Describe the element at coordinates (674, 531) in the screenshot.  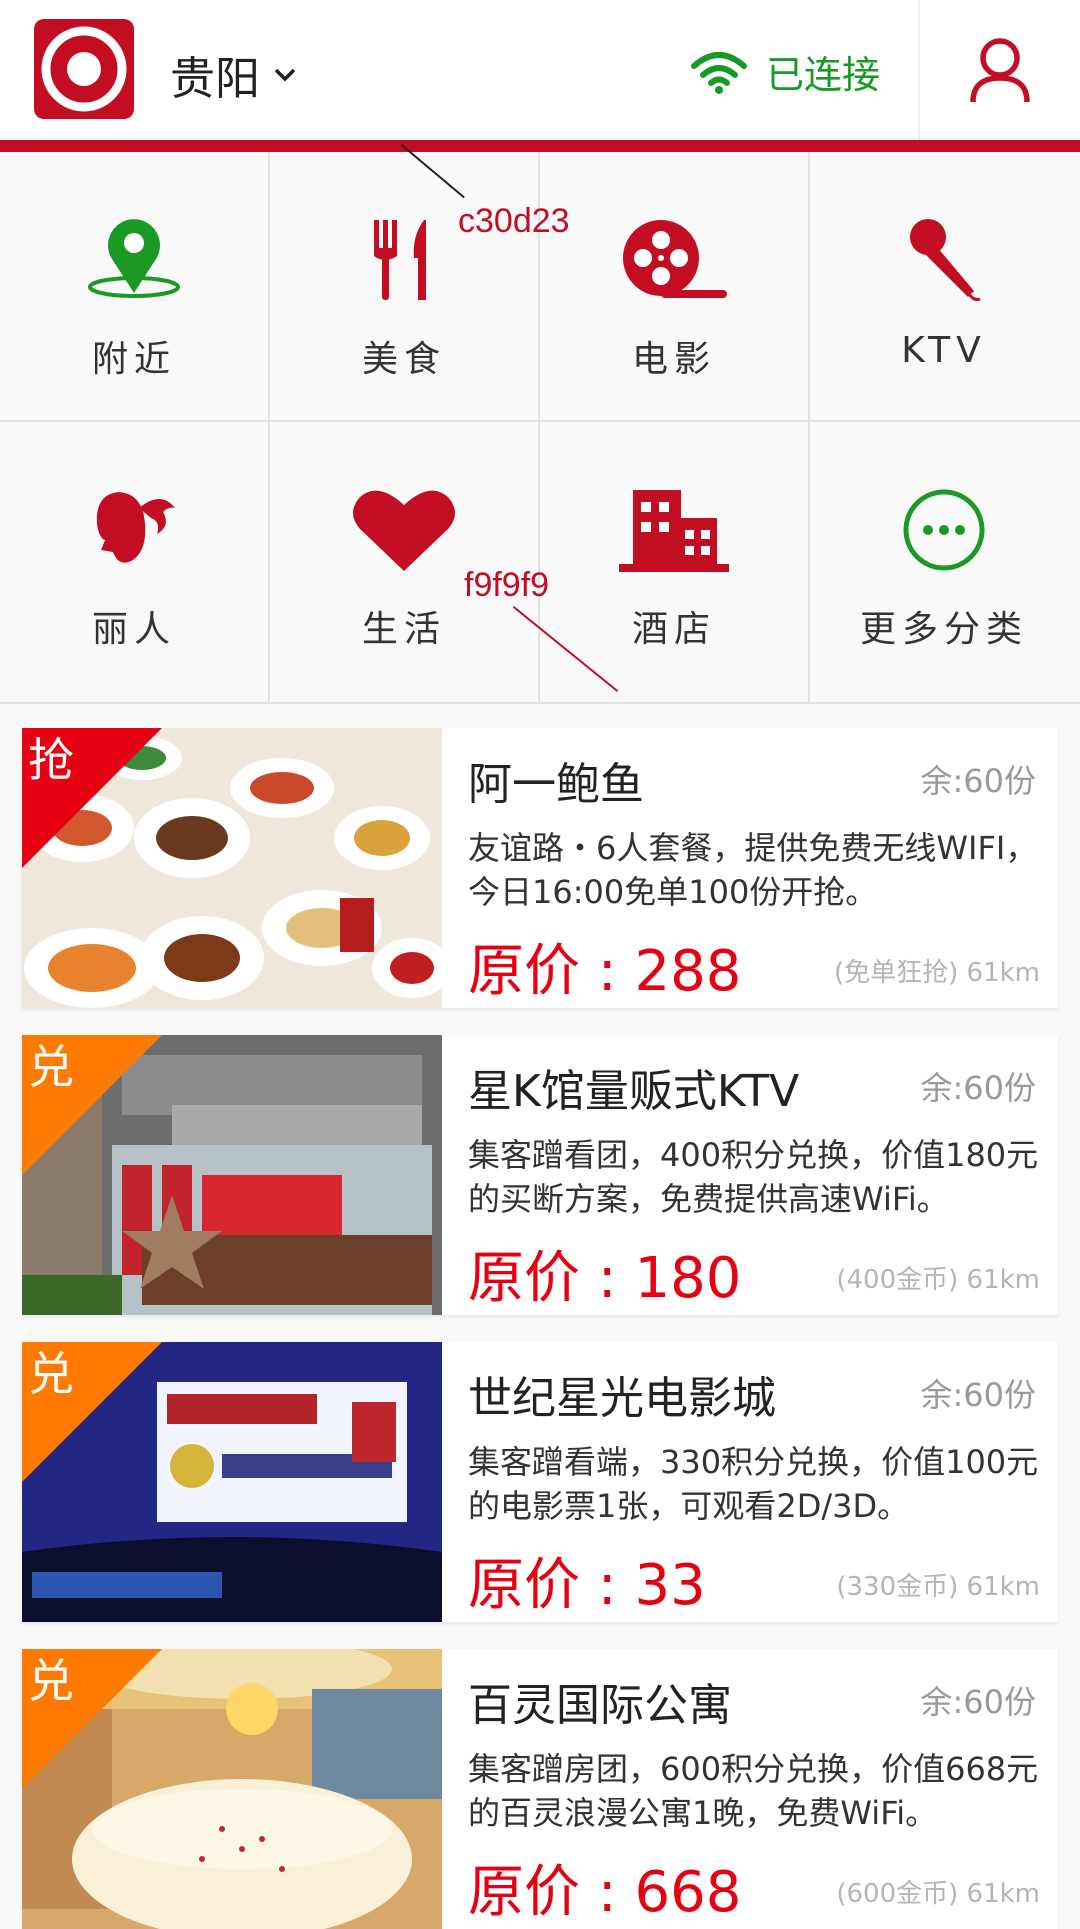
I see `hotel-building-icon` at that location.